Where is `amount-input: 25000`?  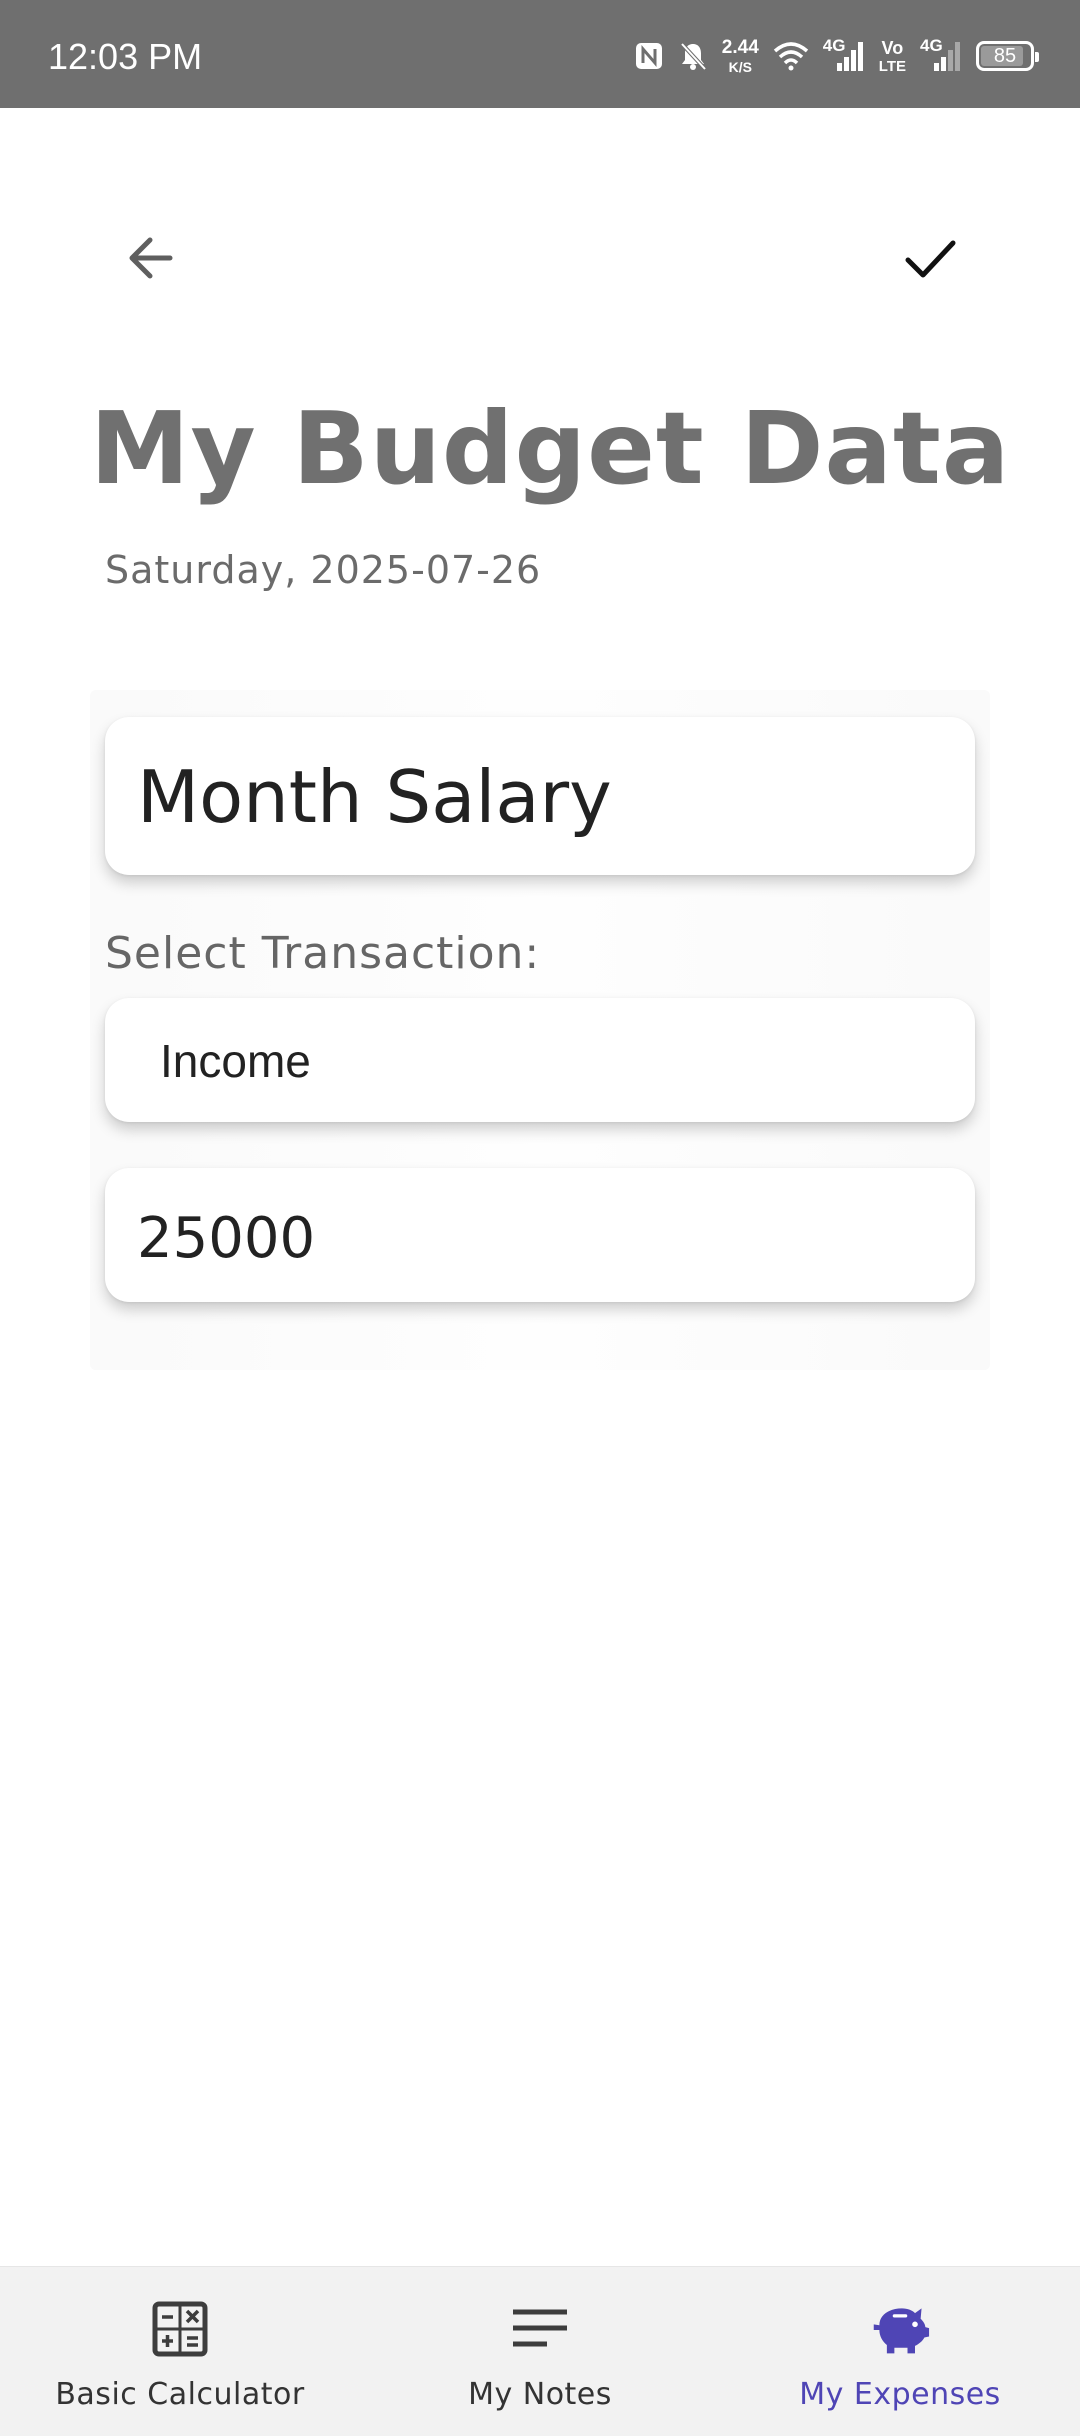 amount-input: 25000 is located at coordinates (540, 1235).